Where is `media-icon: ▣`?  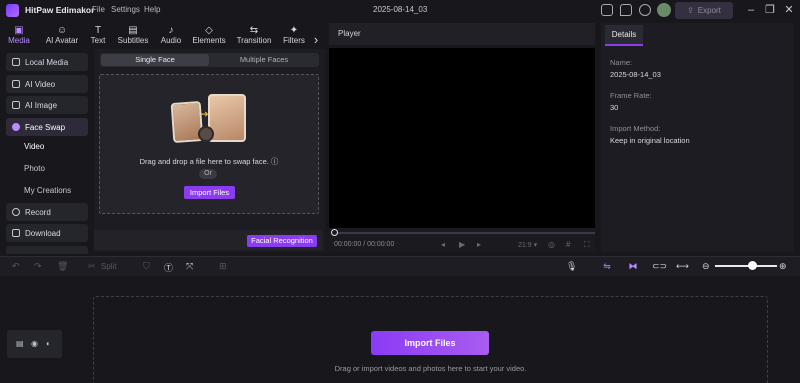 media-icon: ▣ is located at coordinates (19, 30).